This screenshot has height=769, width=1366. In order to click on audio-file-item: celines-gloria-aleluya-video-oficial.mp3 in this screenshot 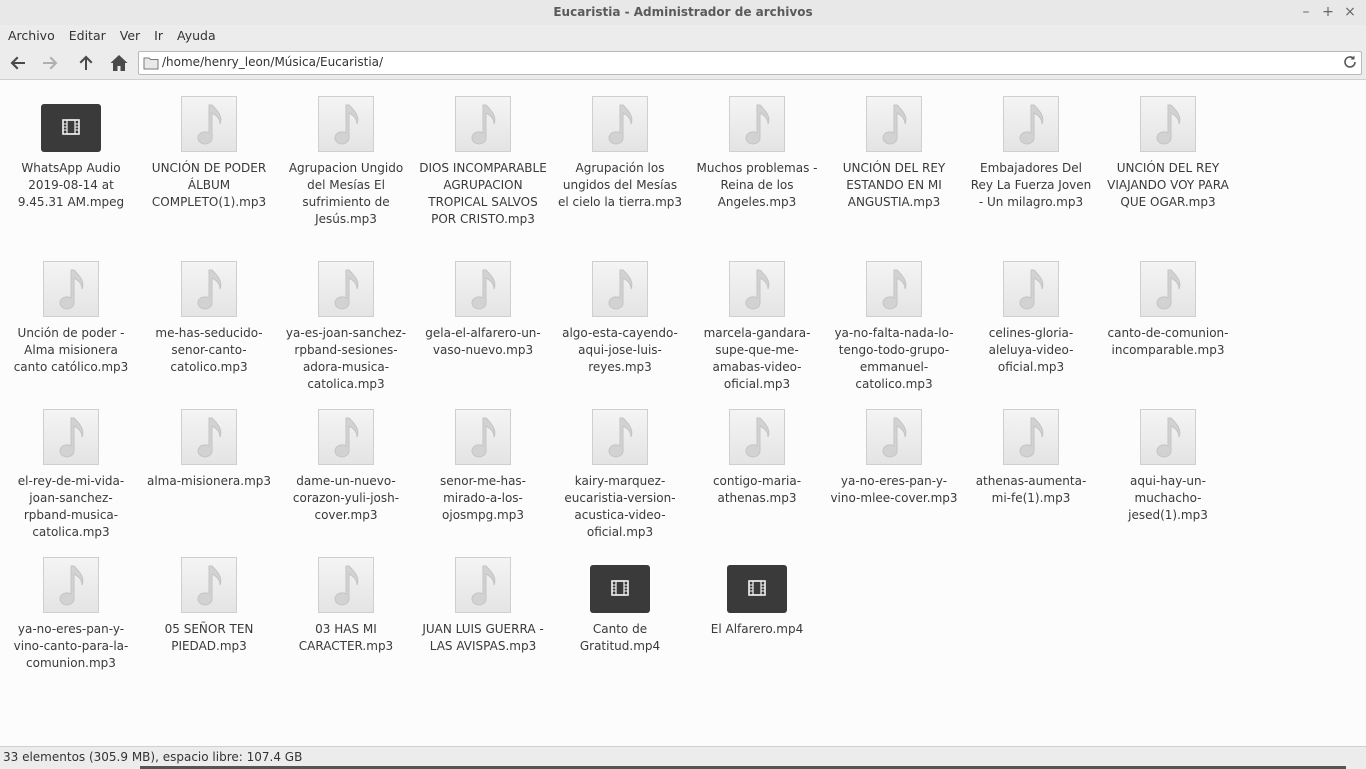, I will do `click(1031, 316)`.